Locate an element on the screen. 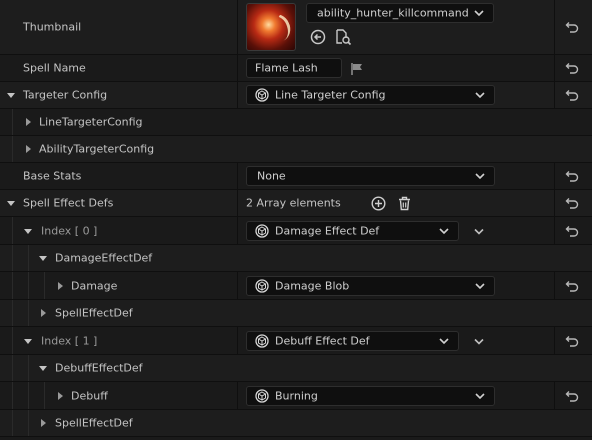  array-index-row: Index [ 1 ] Debuff Effect Def is located at coordinates (296, 341).